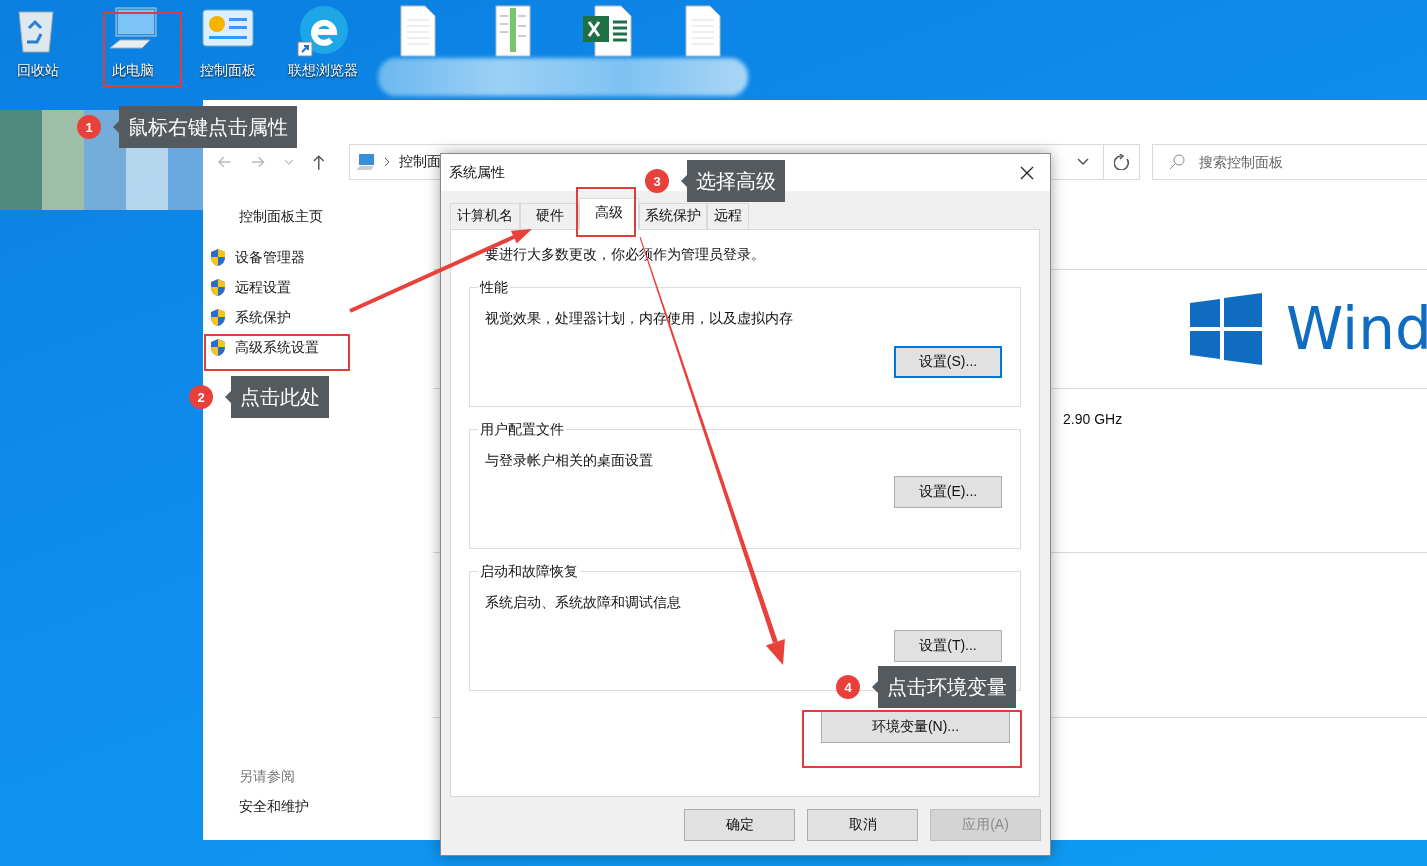 The width and height of the screenshot is (1427, 866). What do you see at coordinates (569, 461) in the screenshot?
I see `group-description: 与登录帐户相关的桌面设置` at bounding box center [569, 461].